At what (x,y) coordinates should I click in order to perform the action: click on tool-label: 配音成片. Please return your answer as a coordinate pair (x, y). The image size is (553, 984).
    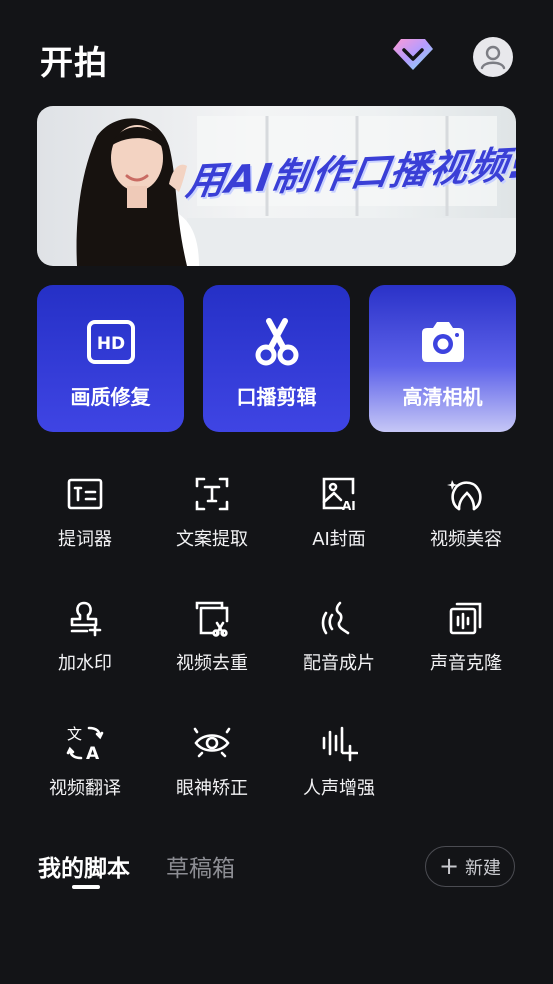
    Looking at the image, I should click on (339, 663).